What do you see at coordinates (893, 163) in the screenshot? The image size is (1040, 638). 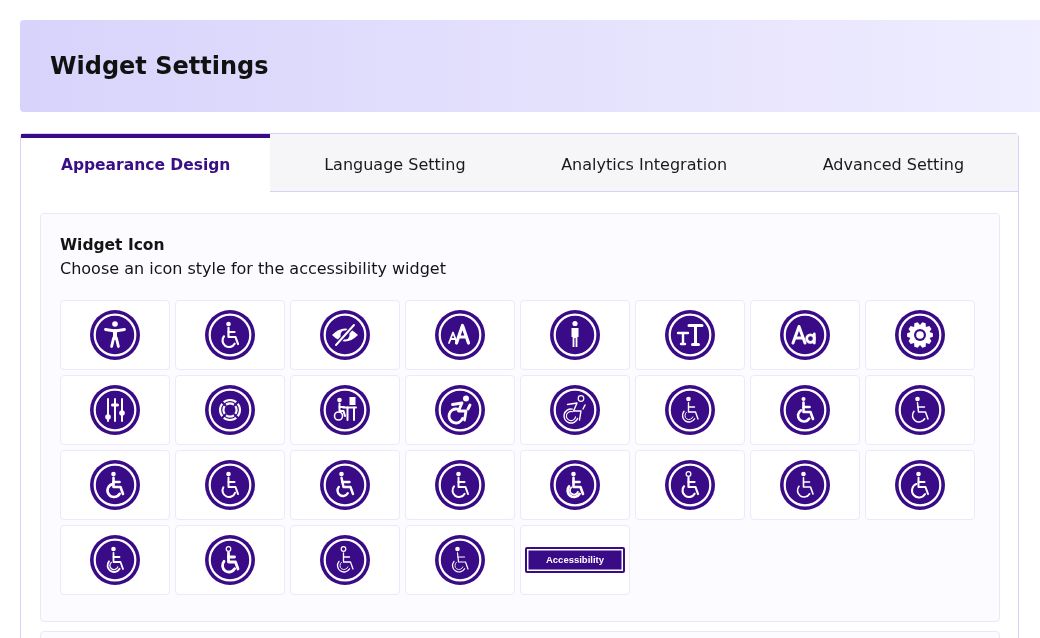 I see `tab: Advanced Setting` at bounding box center [893, 163].